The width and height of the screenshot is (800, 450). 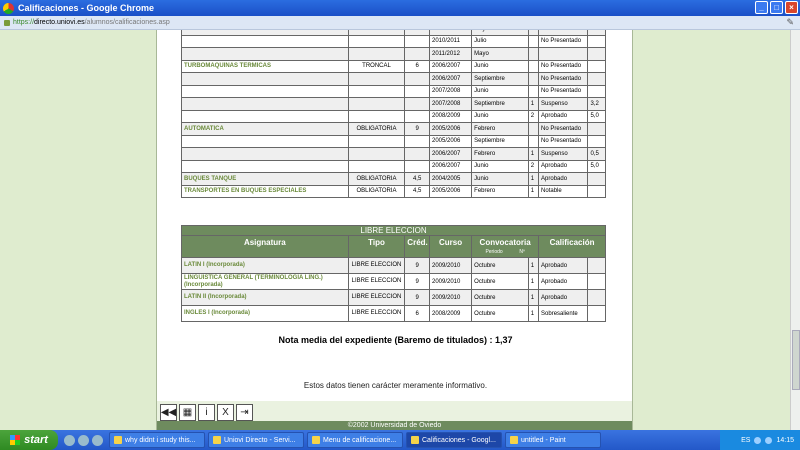 I want to click on back-icon: ◀◀, so click(x=168, y=412).